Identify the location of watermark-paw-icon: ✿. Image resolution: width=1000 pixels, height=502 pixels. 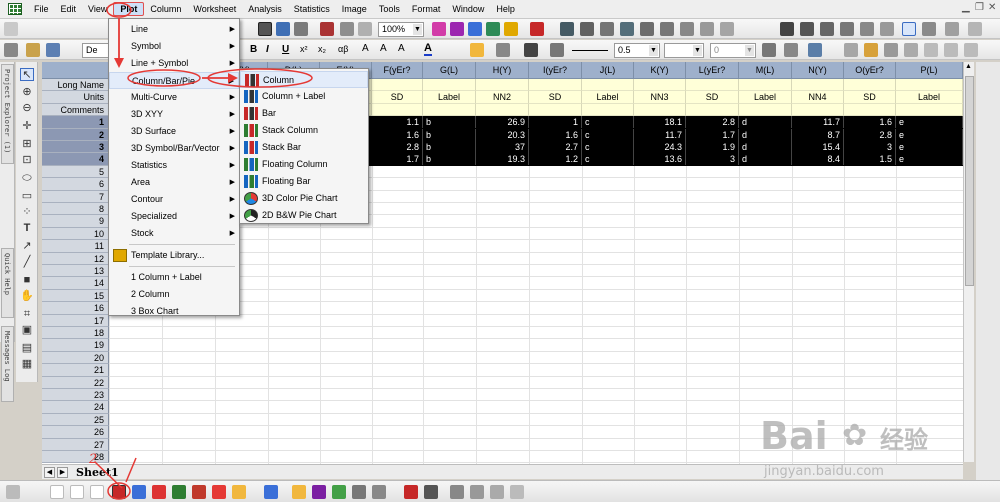
(855, 435).